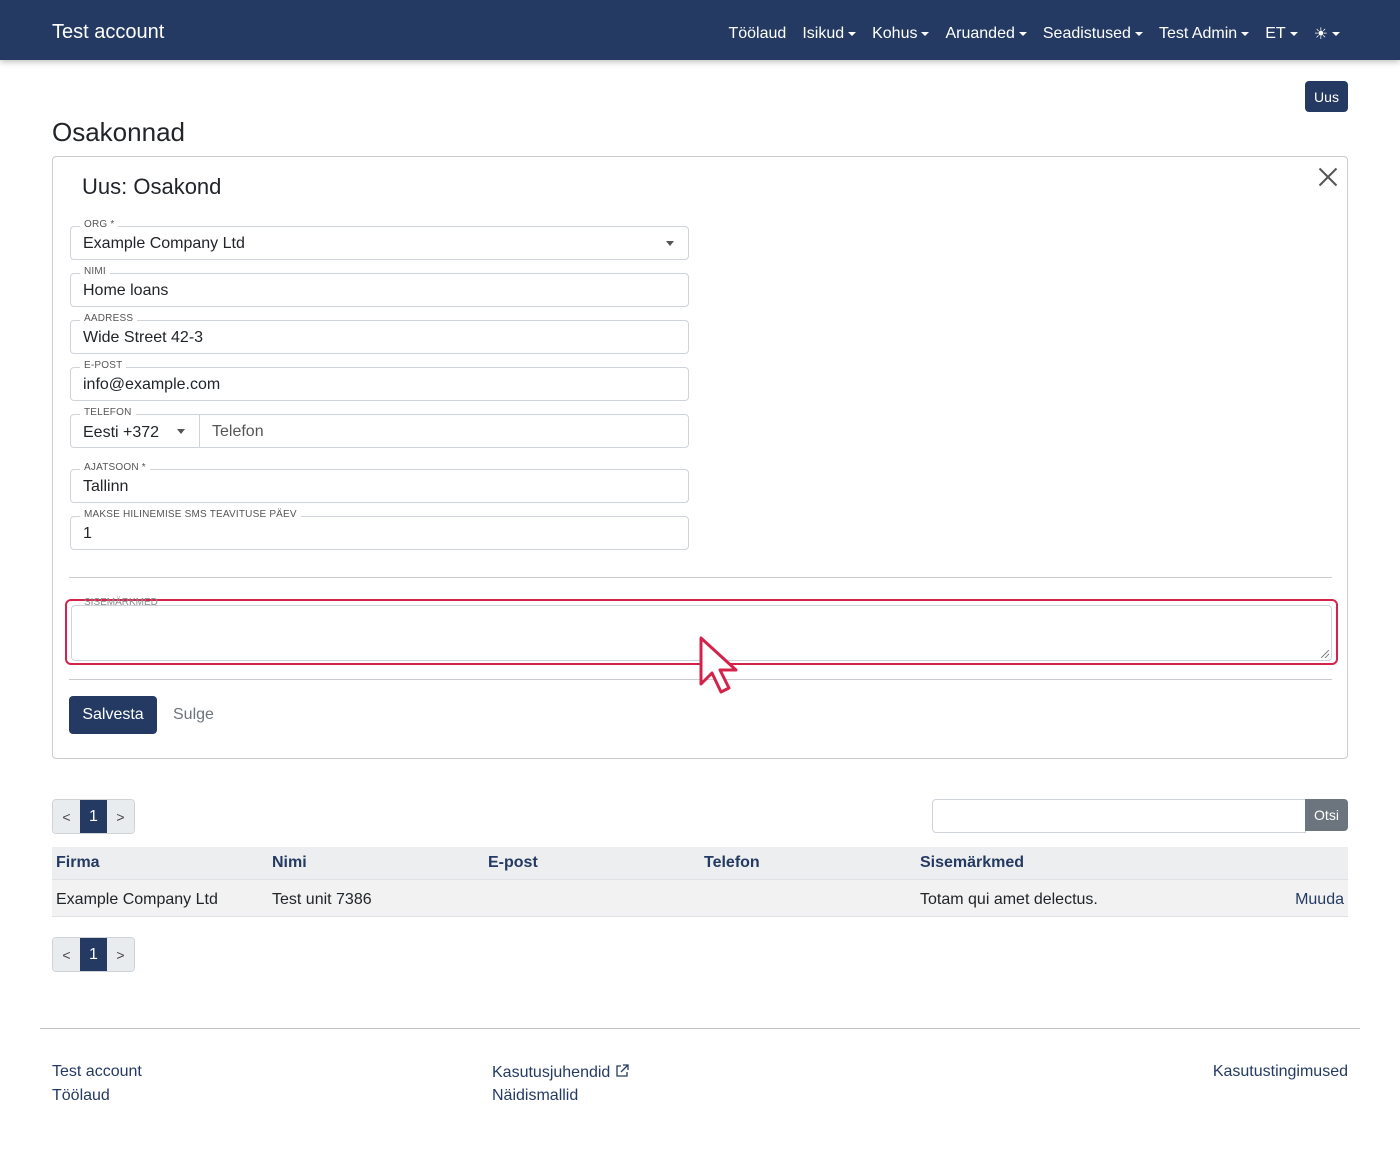 The height and width of the screenshot is (1169, 1400). Describe the element at coordinates (1320, 34) in the screenshot. I see `sun-icon: ☀` at that location.